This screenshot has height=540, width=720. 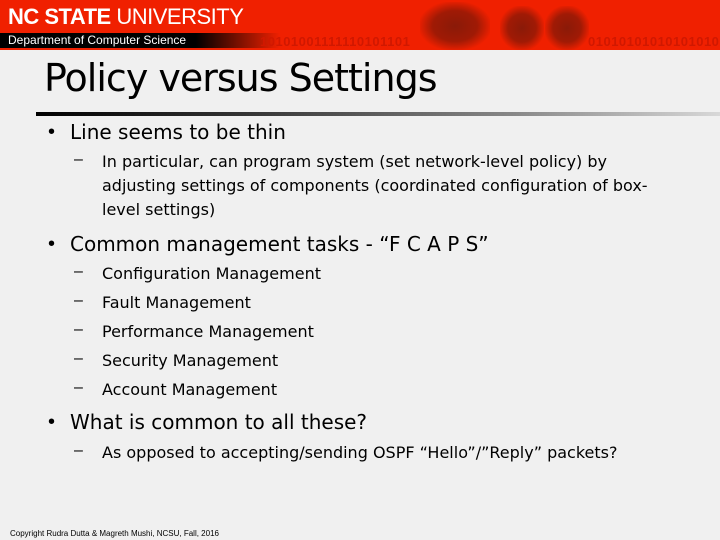 What do you see at coordinates (176, 302) in the screenshot?
I see `sub-bullet-text: Fault Management` at bounding box center [176, 302].